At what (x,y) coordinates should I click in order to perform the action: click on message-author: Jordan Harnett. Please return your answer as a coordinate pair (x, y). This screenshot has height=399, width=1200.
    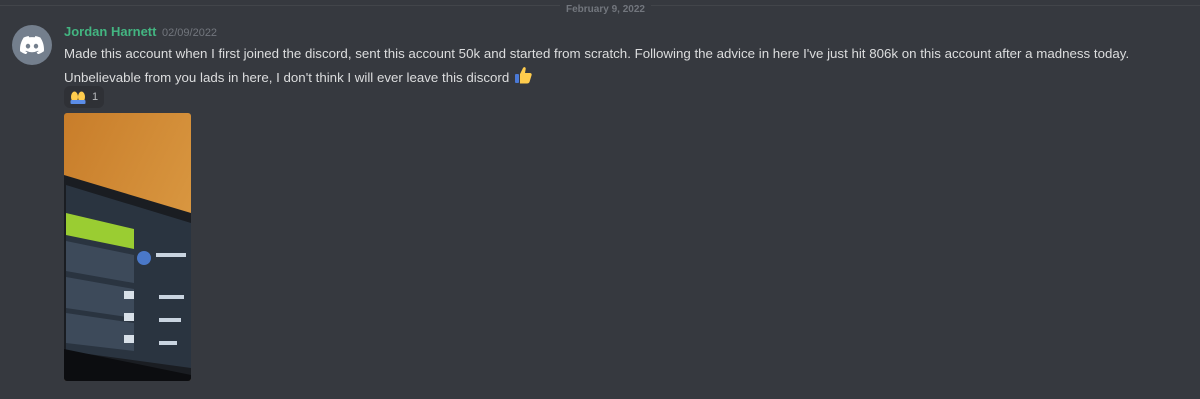
    Looking at the image, I should click on (110, 31).